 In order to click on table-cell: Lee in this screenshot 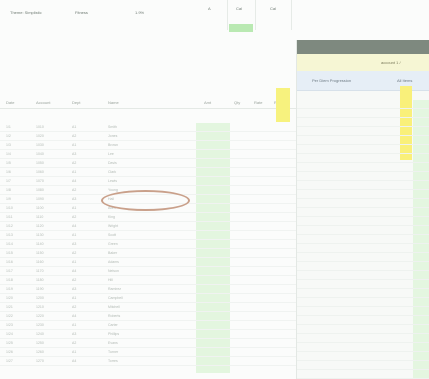, I will do `click(111, 154)`.